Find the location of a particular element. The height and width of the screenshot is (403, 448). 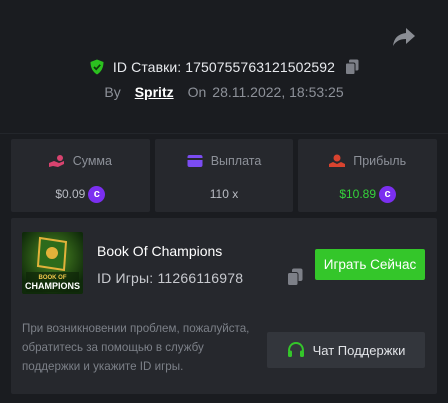

stat-label: Сумма is located at coordinates (92, 161).